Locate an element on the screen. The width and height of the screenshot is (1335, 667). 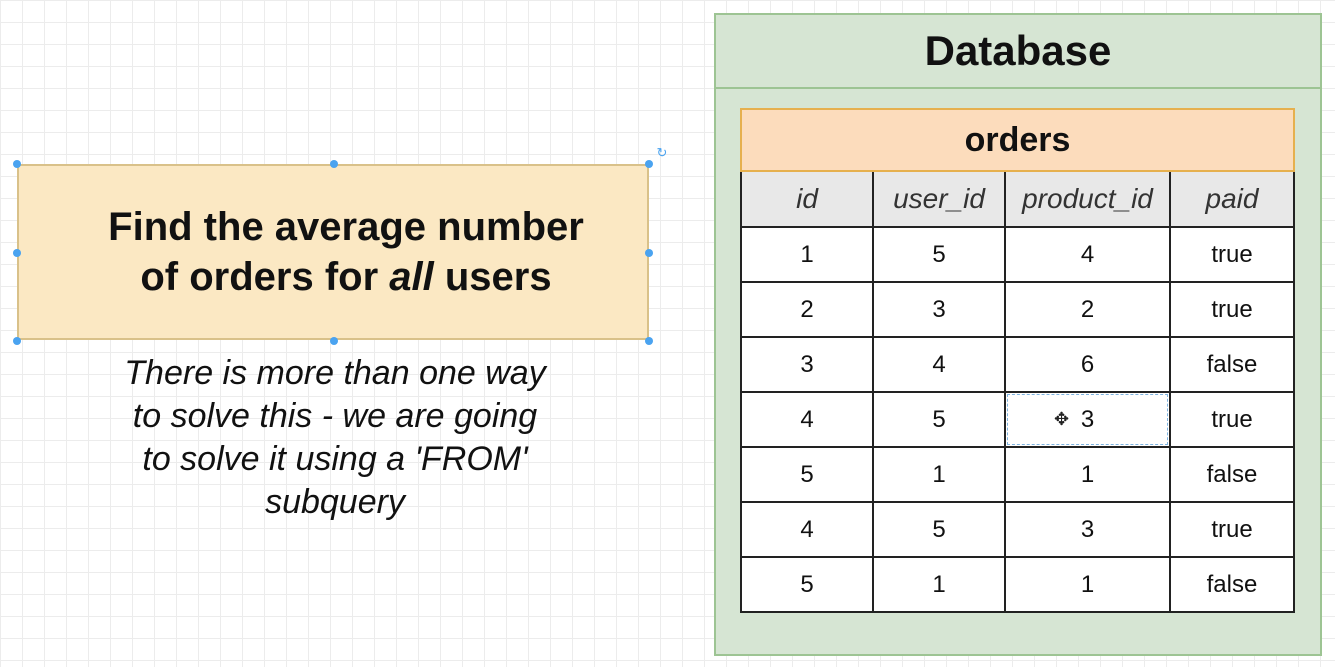
task-title-line2-start: of orders for is located at coordinates (265, 277).